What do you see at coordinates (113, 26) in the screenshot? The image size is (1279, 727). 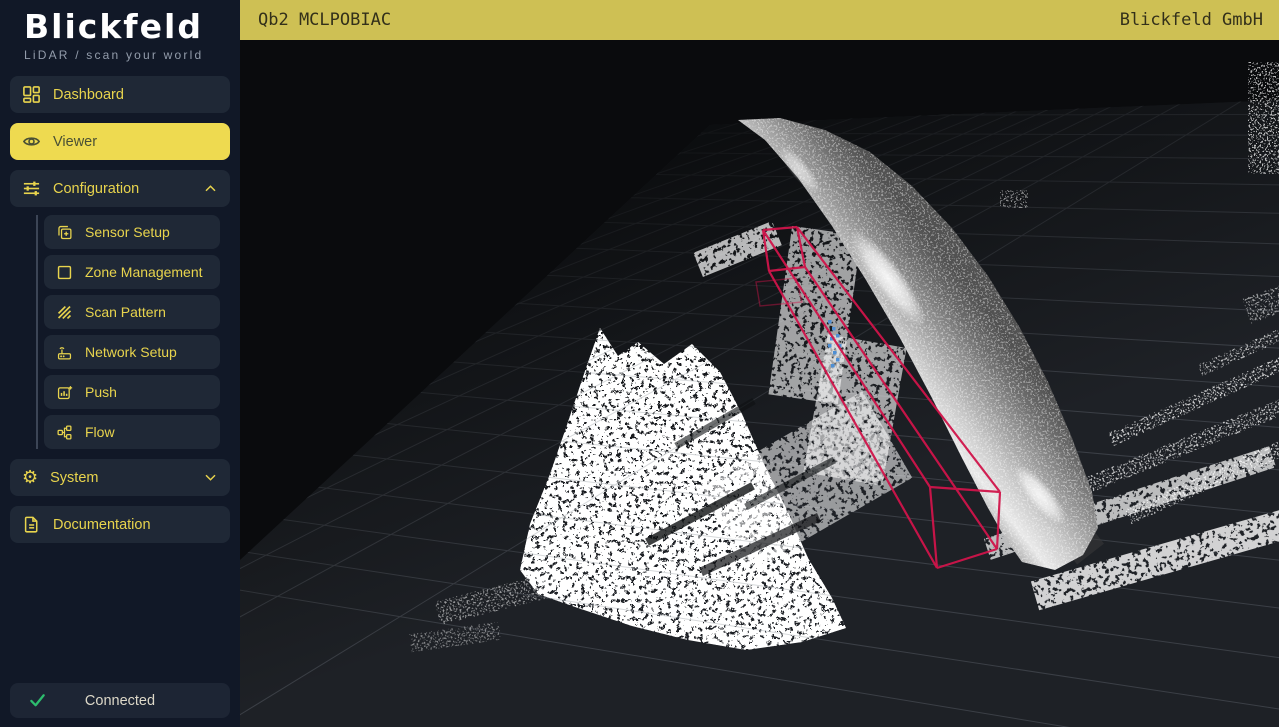 I see `brand-name: Blickfeld` at bounding box center [113, 26].